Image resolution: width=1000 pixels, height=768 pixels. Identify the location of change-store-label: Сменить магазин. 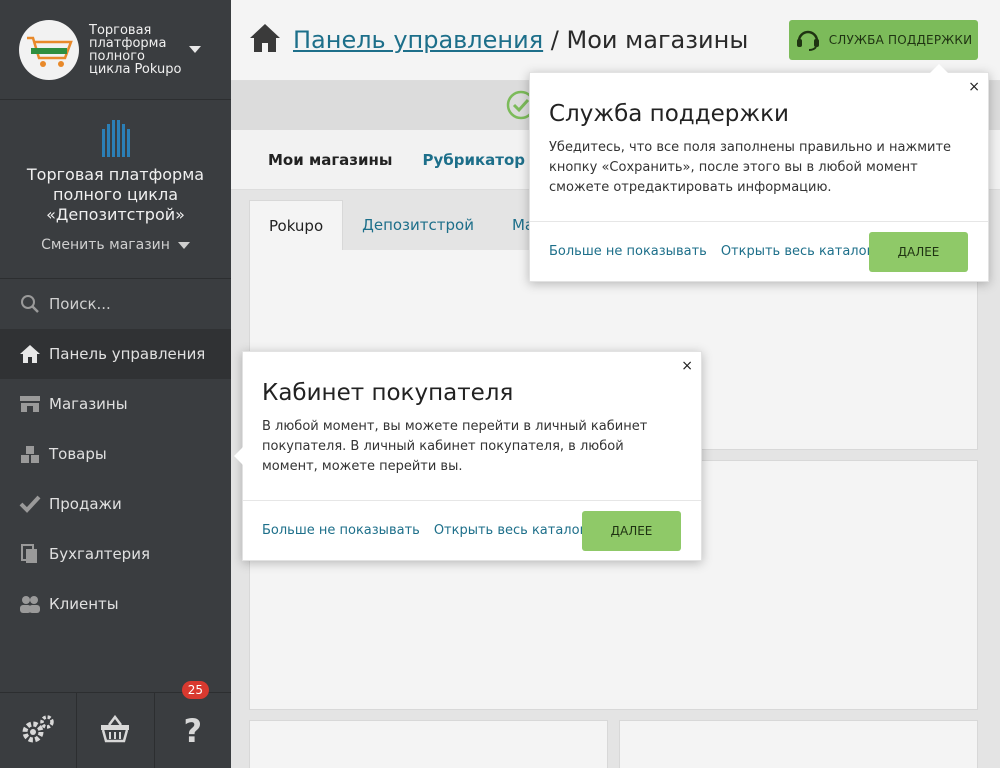
(105, 245).